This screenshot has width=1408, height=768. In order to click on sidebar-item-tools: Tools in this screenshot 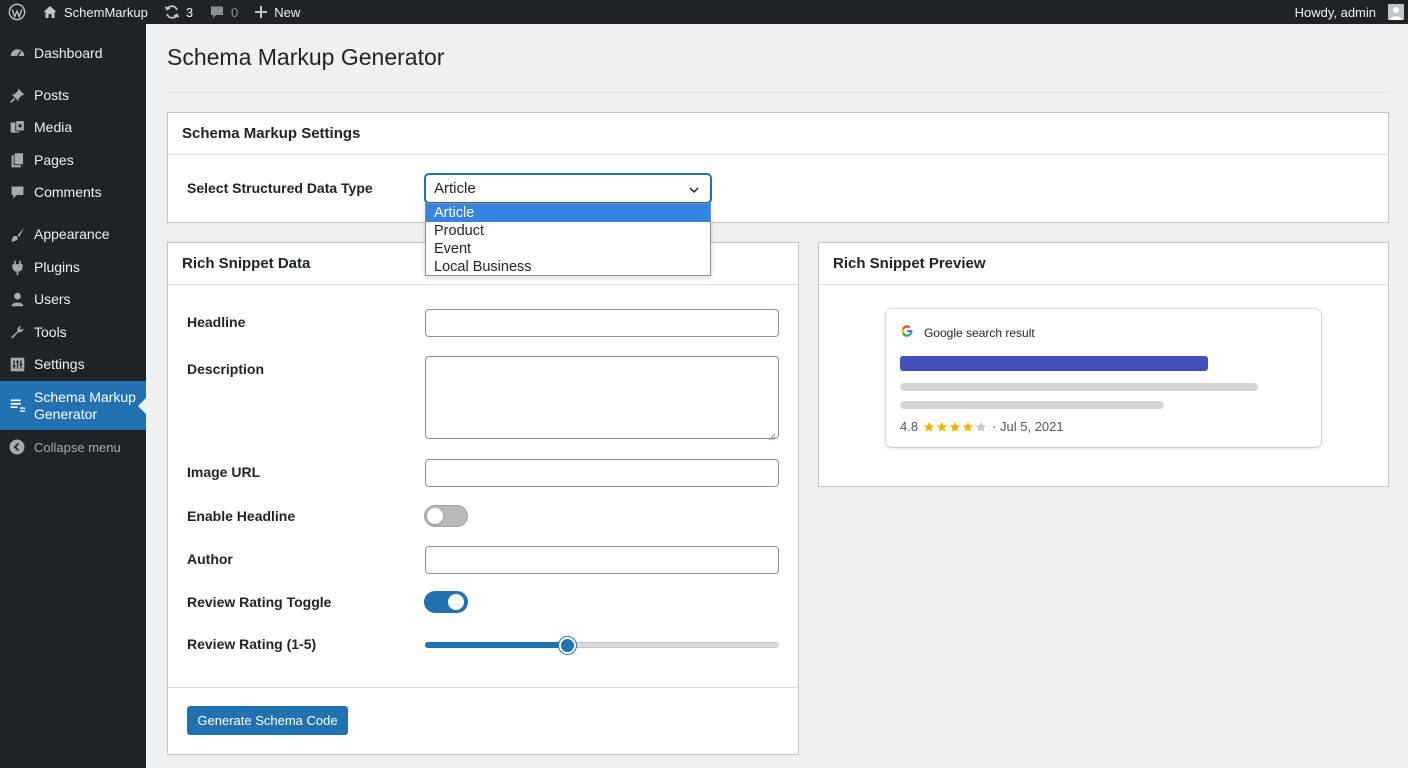, I will do `click(73, 332)`.